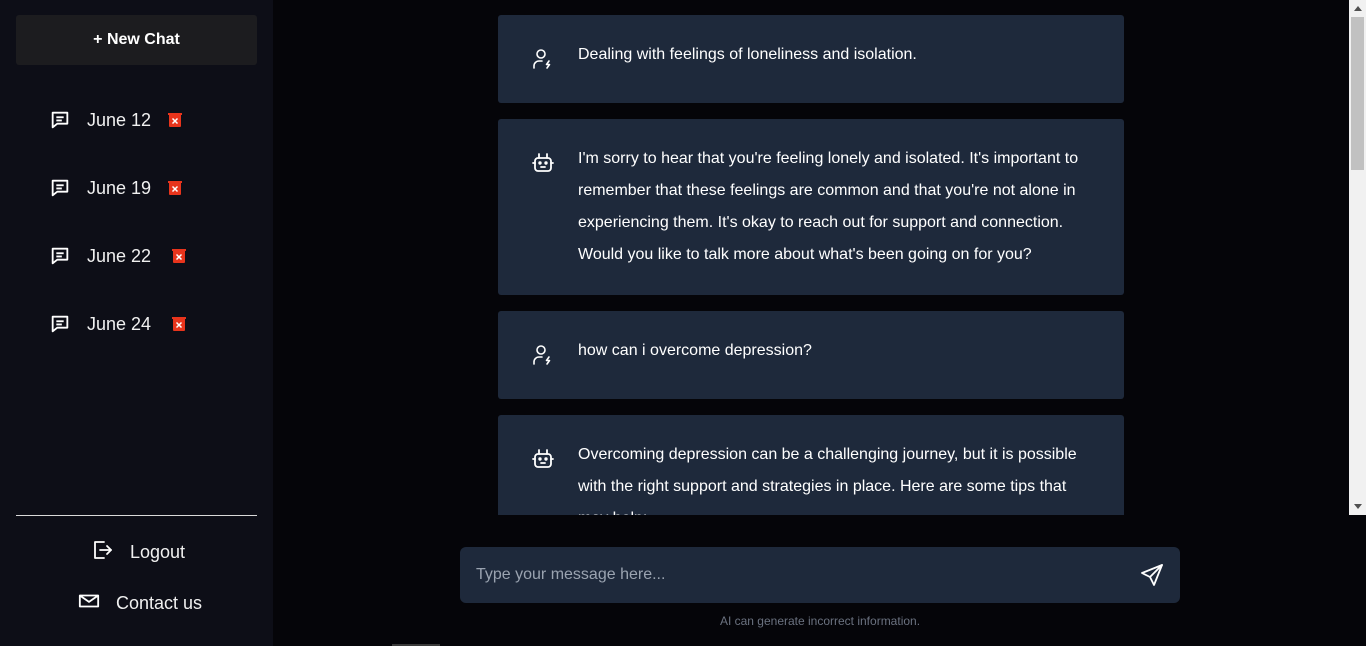 The height and width of the screenshot is (646, 1366). I want to click on message-input-container, so click(820, 575).